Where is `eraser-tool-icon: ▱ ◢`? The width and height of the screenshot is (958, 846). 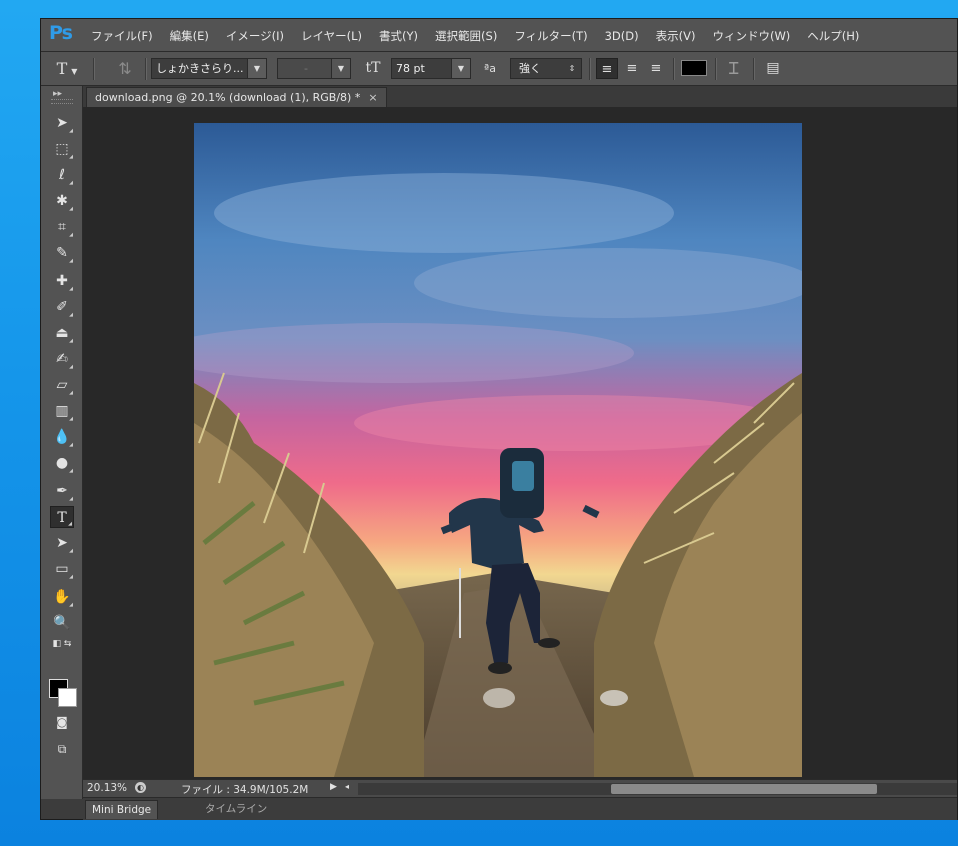 eraser-tool-icon: ▱ ◢ is located at coordinates (62, 385).